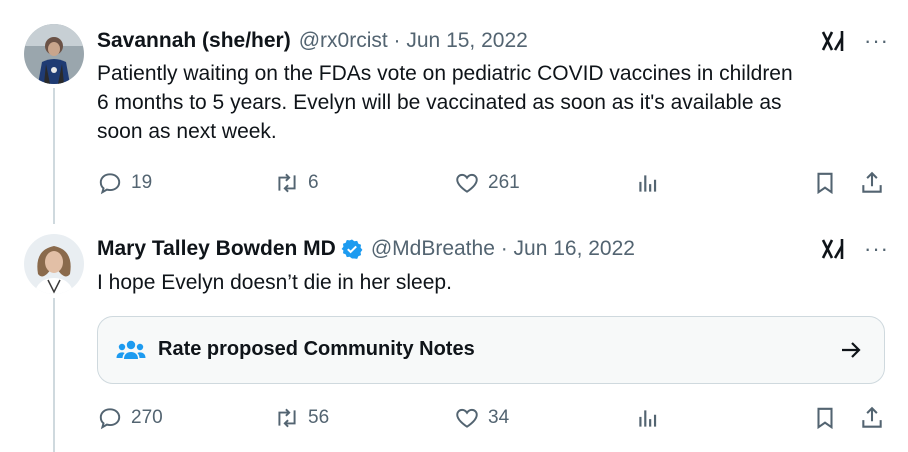 This screenshot has width=908, height=452. Describe the element at coordinates (194, 41) in the screenshot. I see `display-name: Savannah (she/her)` at that location.